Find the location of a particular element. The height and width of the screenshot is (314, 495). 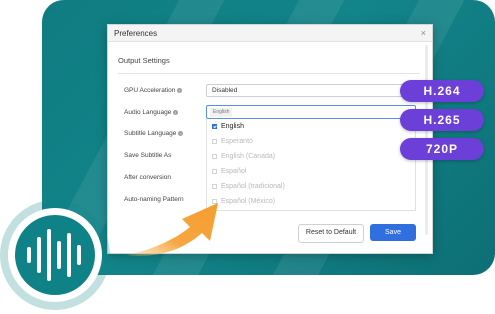

option-label: Español (tradicional) is located at coordinates (253, 186).